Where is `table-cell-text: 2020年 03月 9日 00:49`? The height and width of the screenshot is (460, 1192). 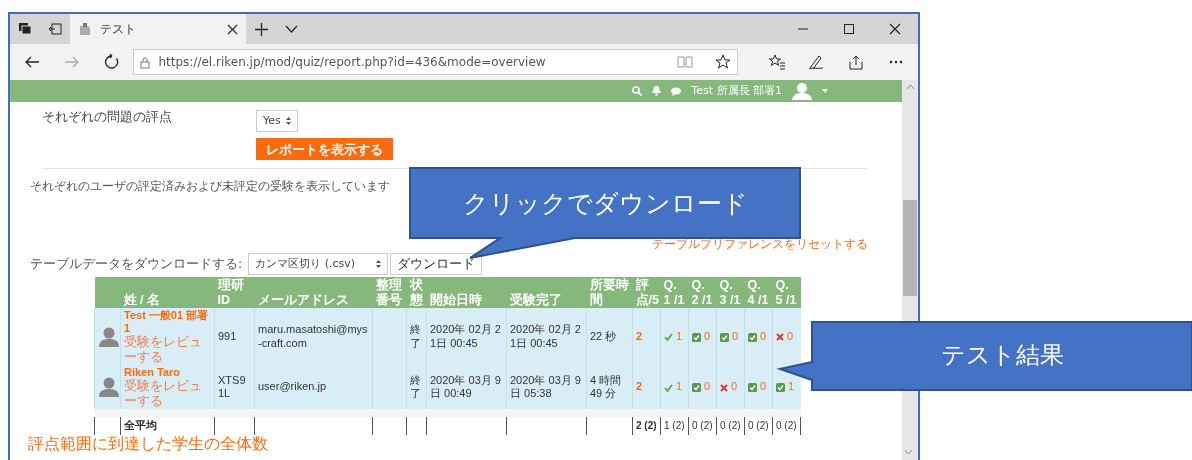 table-cell-text: 2020年 03月 9日 00:49 is located at coordinates (465, 386).